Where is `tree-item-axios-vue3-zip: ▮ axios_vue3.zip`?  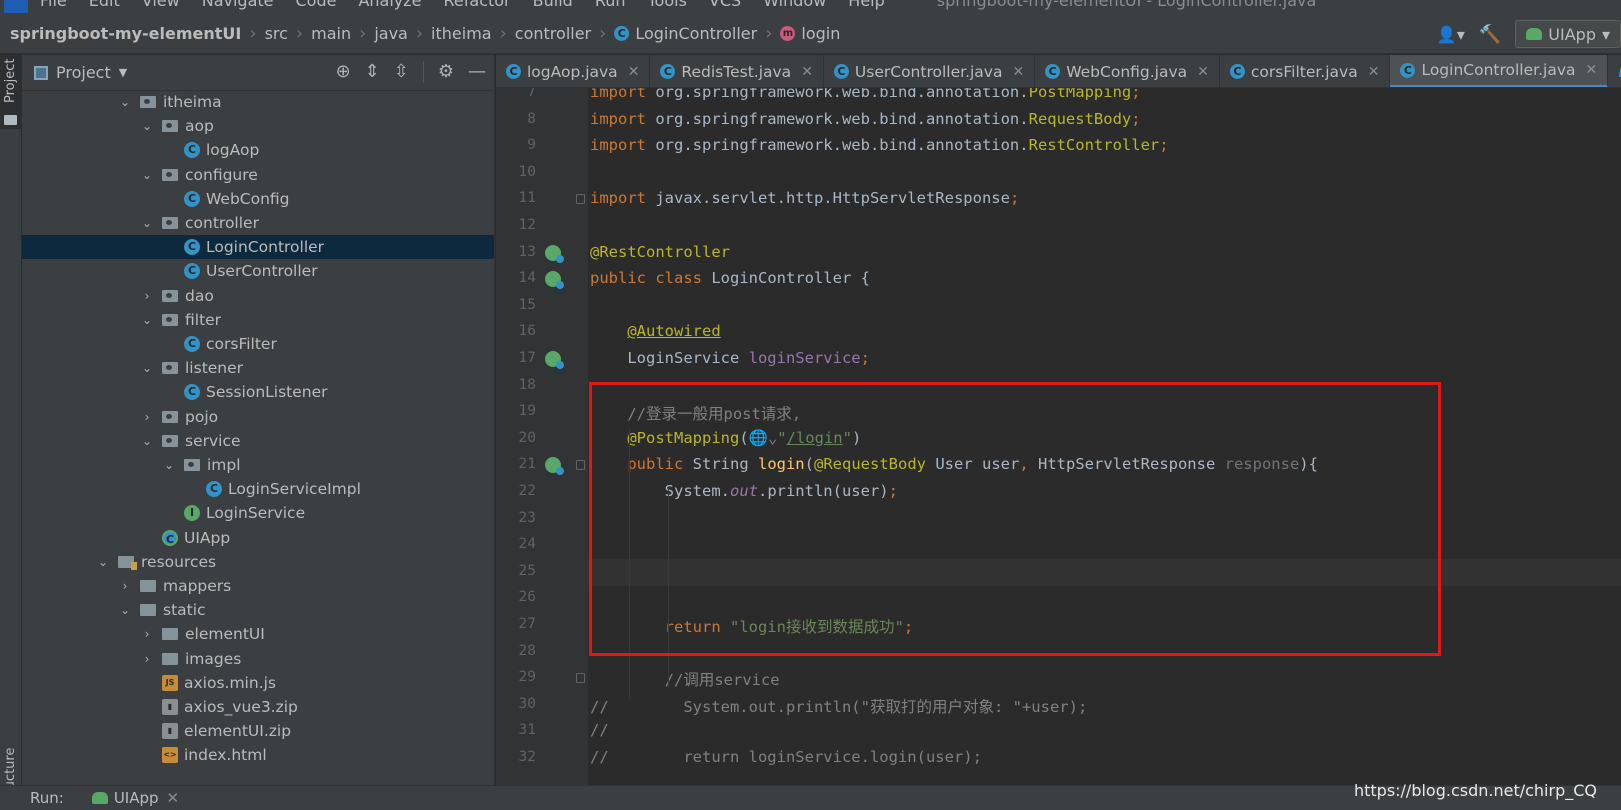
tree-item-axios-vue3-zip: ▮ axios_vue3.zip is located at coordinates (258, 707).